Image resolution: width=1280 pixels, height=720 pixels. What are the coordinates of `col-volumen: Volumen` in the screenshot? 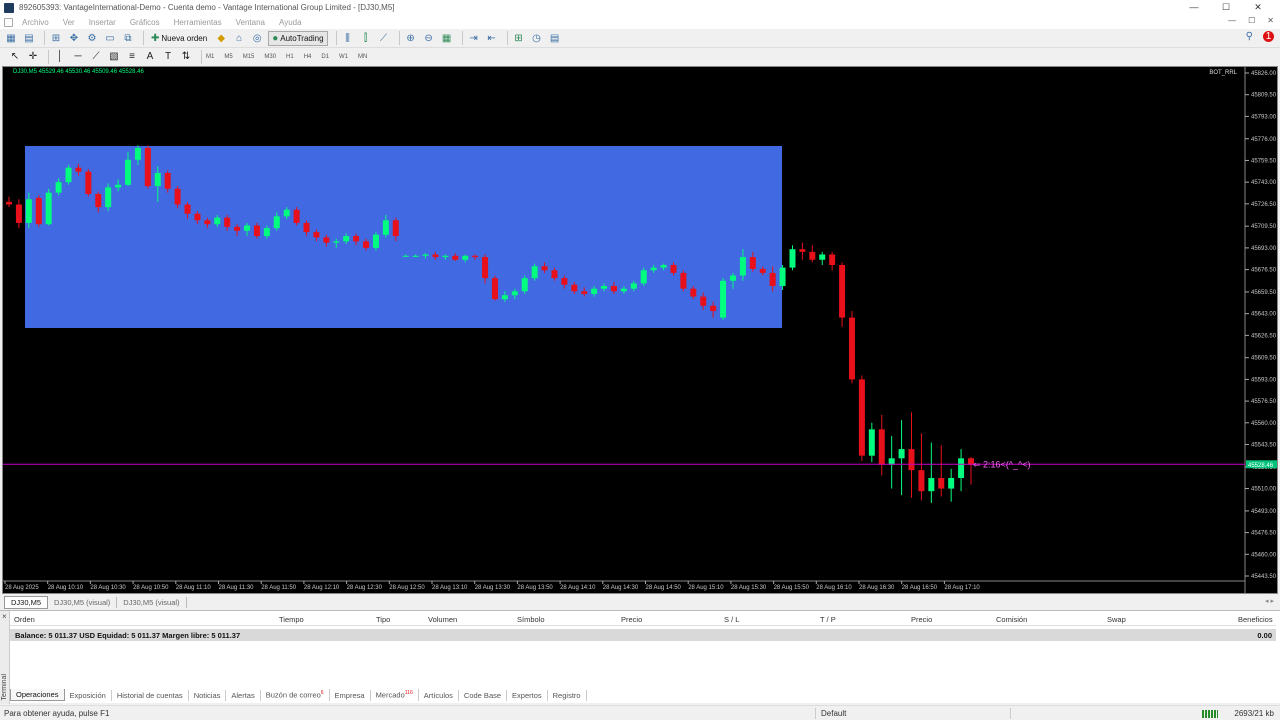 It's located at (442, 619).